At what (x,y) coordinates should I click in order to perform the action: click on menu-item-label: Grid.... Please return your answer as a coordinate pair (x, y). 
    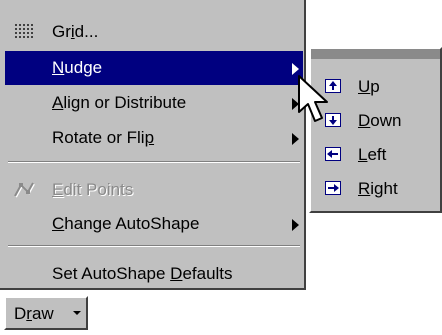
    Looking at the image, I should click on (75, 31).